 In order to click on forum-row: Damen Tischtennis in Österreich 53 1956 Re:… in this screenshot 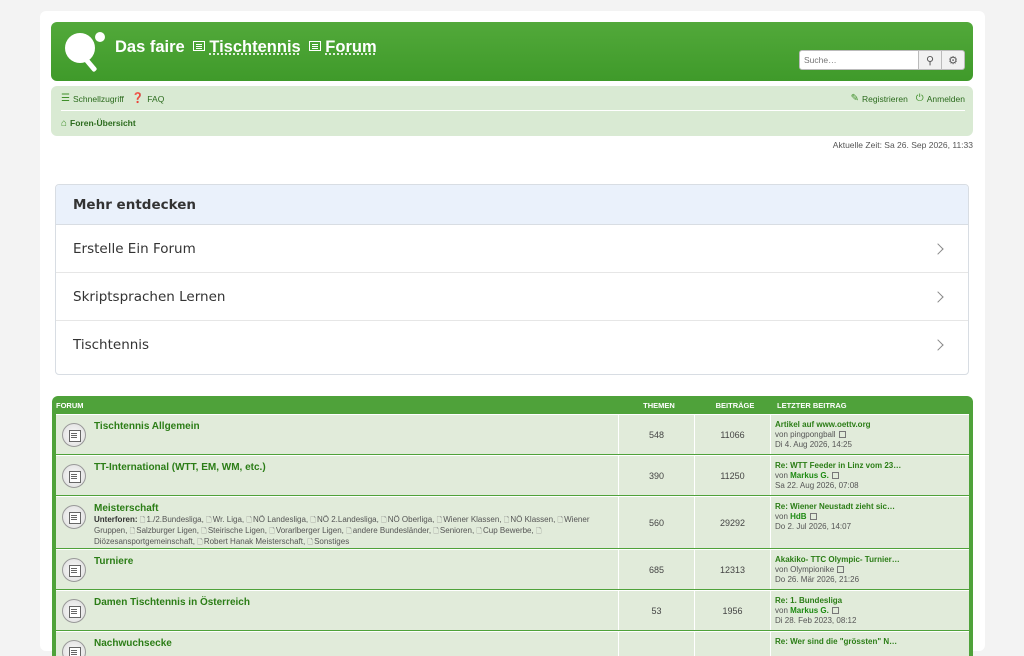, I will do `click(512, 610)`.